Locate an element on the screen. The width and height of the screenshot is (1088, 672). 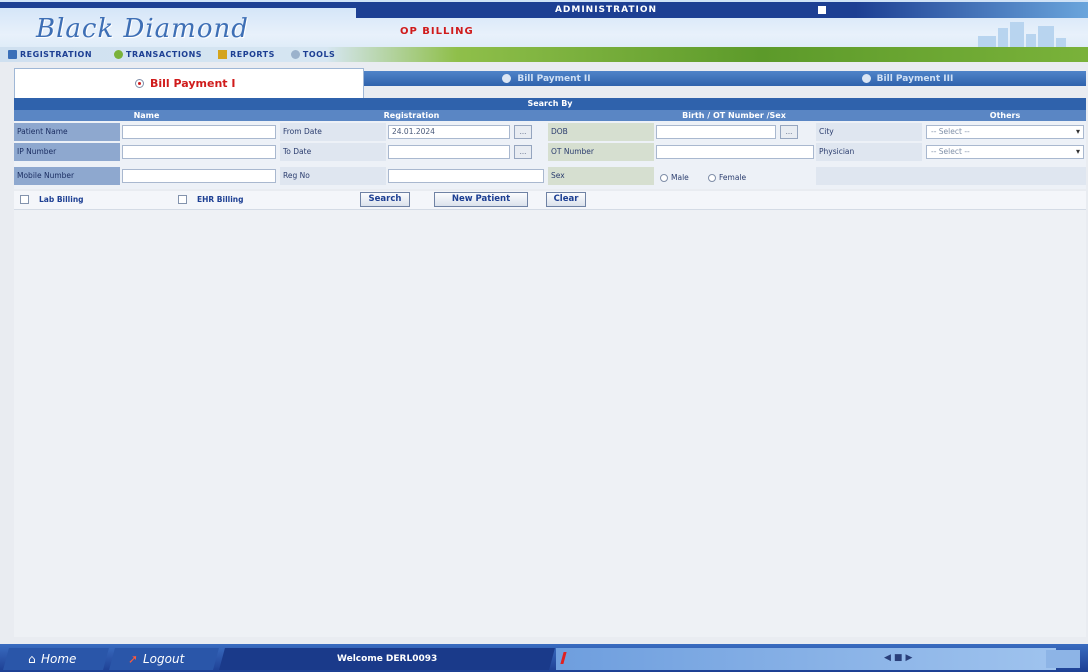
label-mobile-number: Mobile Number is located at coordinates (67, 176).